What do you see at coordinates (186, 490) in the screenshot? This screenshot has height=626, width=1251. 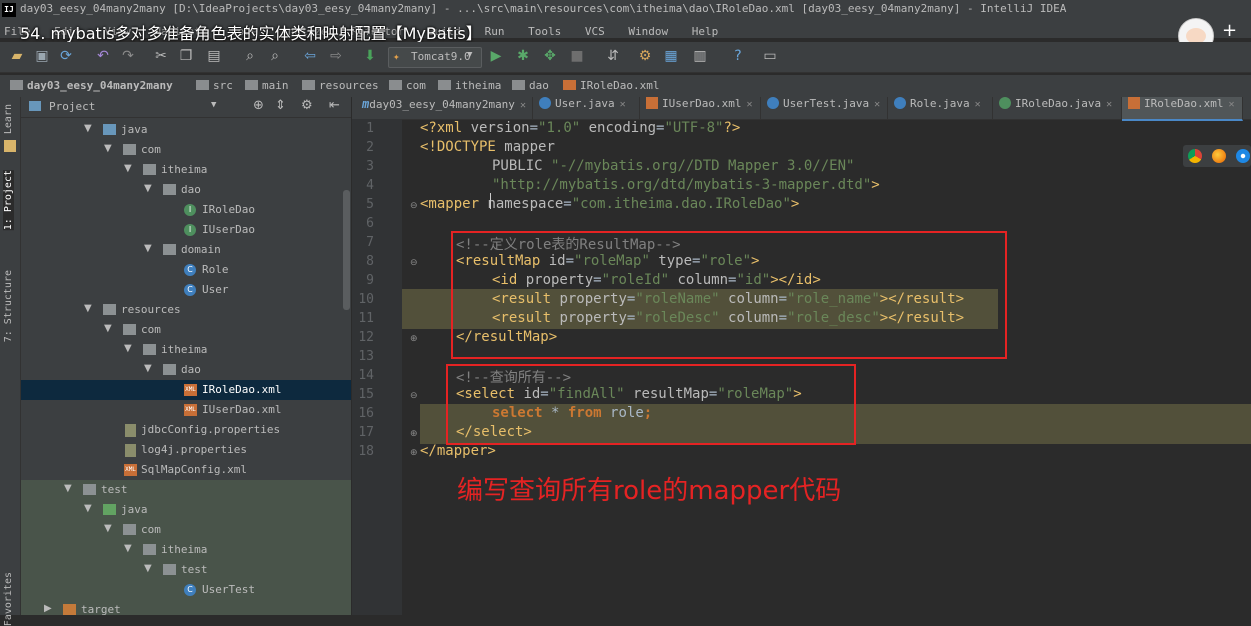 I see `tree-item-test: ▼ test` at bounding box center [186, 490].